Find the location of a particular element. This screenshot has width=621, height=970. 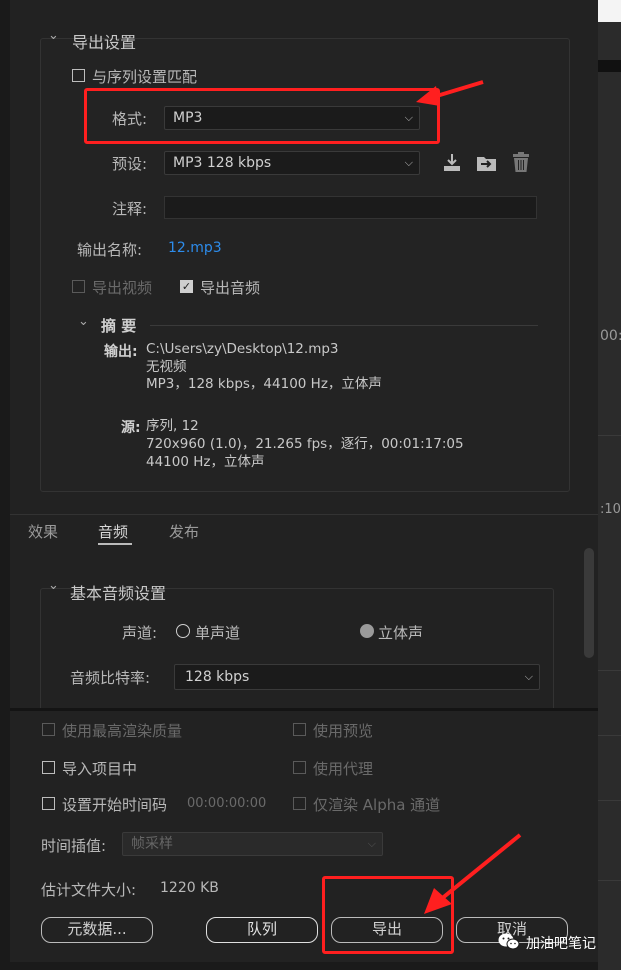

arrow-head-format is located at coordinates (428, 96).